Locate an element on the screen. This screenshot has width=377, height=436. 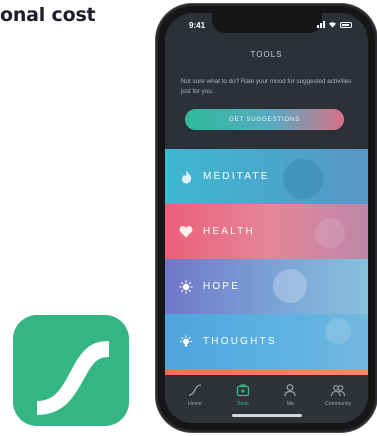
battery-icon is located at coordinates (346, 24).